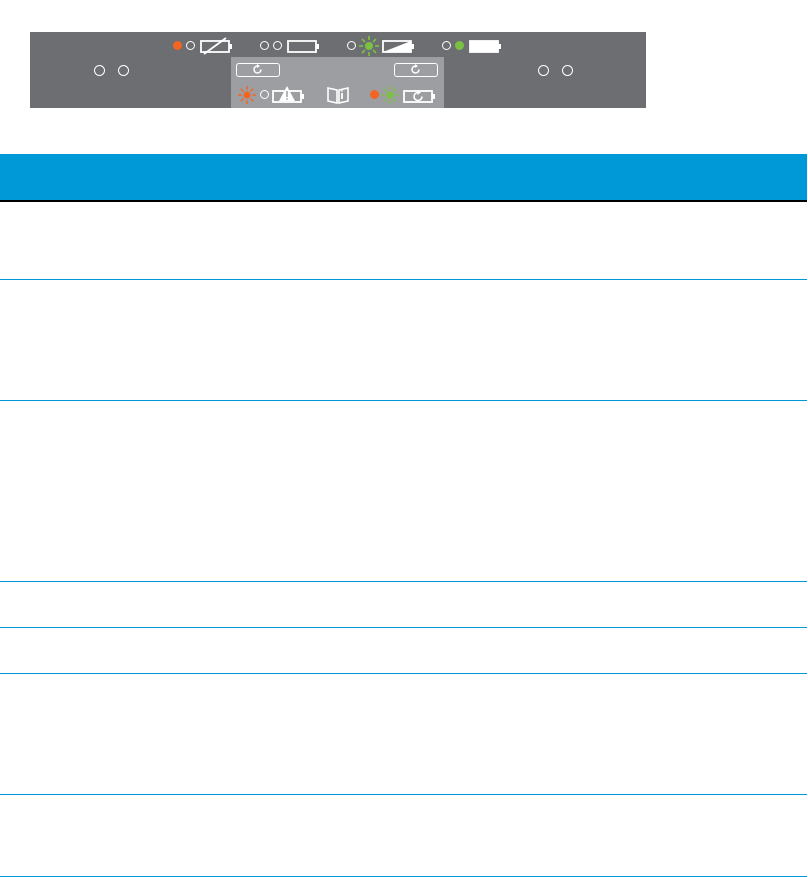 Image resolution: width=808 pixels, height=877 pixels. Describe the element at coordinates (398, 46) in the screenshot. I see `battery-partial-icon` at that location.